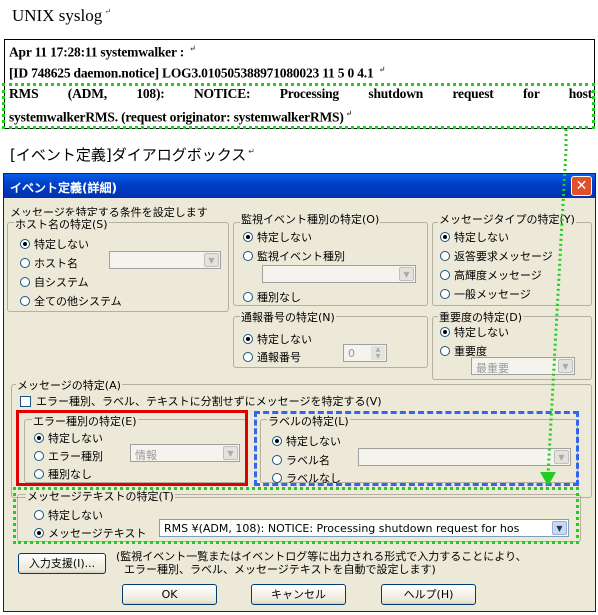 The image size is (598, 615). I want to click on arrow-head-icon, so click(548, 479).